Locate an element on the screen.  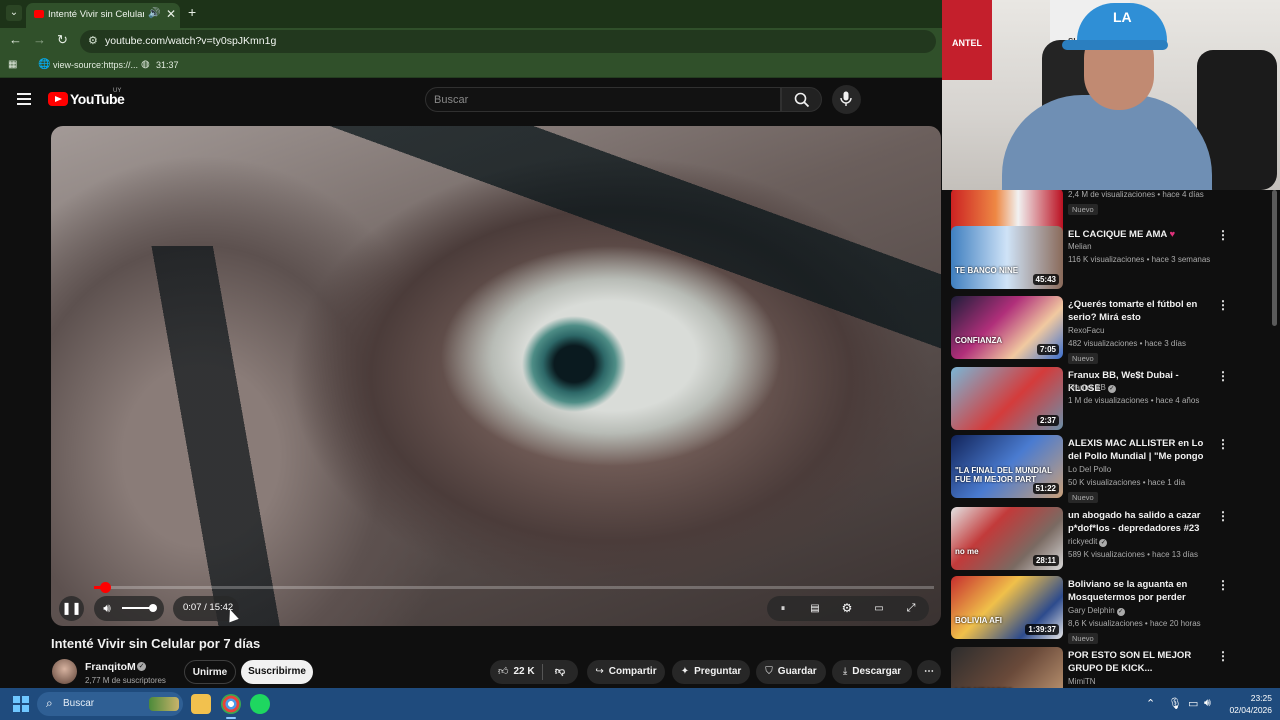
file-explorer-icon is located at coordinates (201, 704).